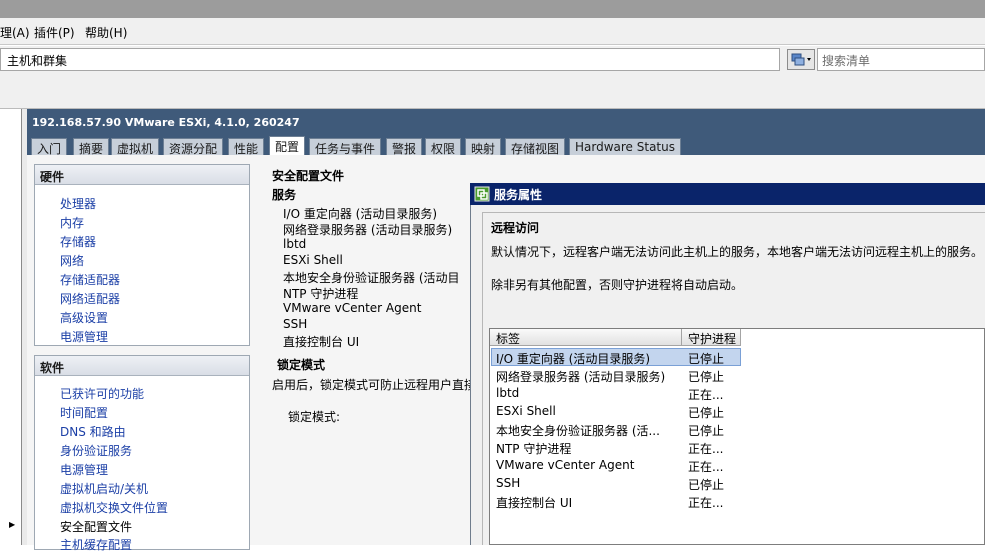  I want to click on window-title-strip, so click(492, 9).